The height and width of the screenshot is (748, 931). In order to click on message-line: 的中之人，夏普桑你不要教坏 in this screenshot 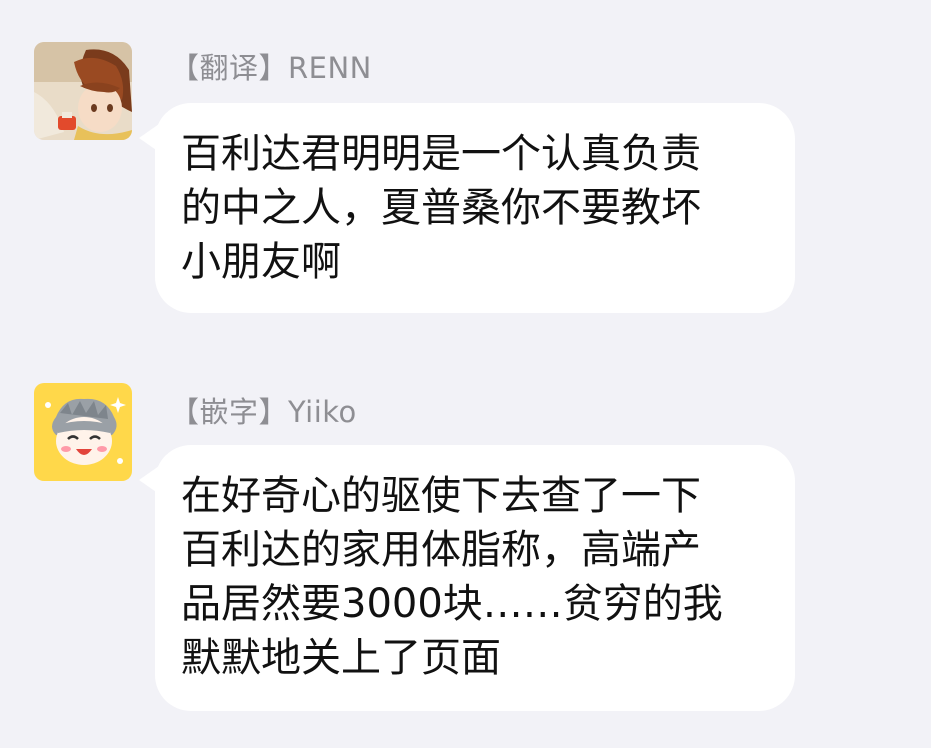, I will do `click(441, 208)`.